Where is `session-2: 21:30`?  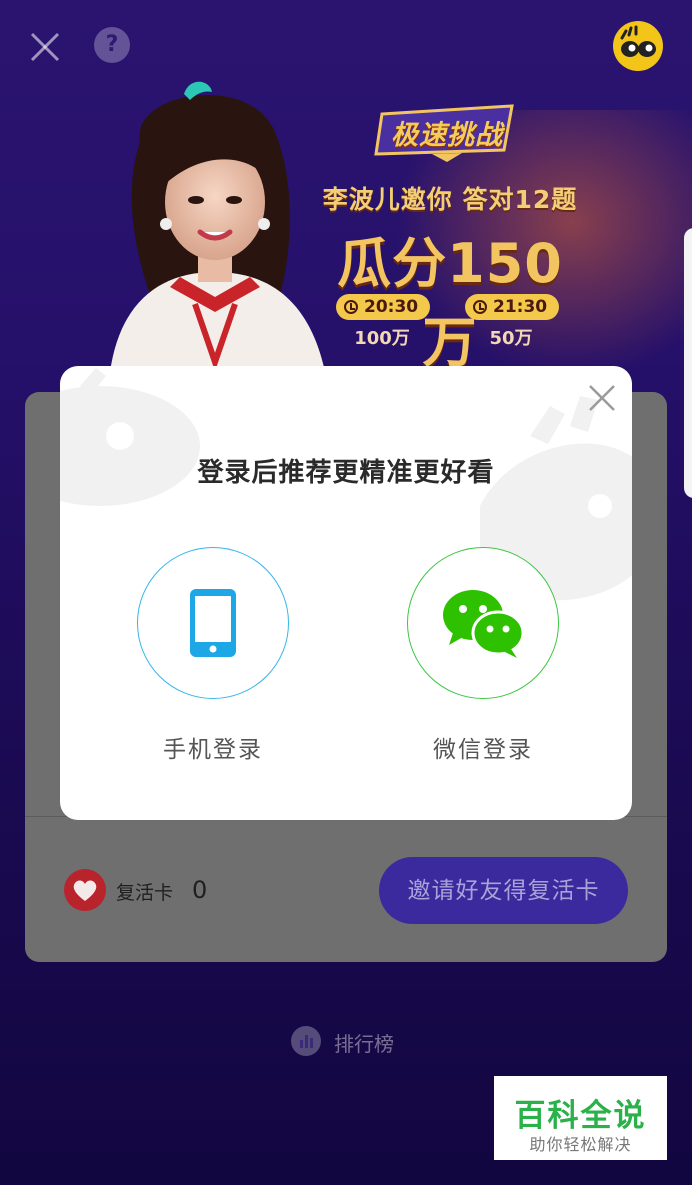
session-2: 21:30 is located at coordinates (512, 307).